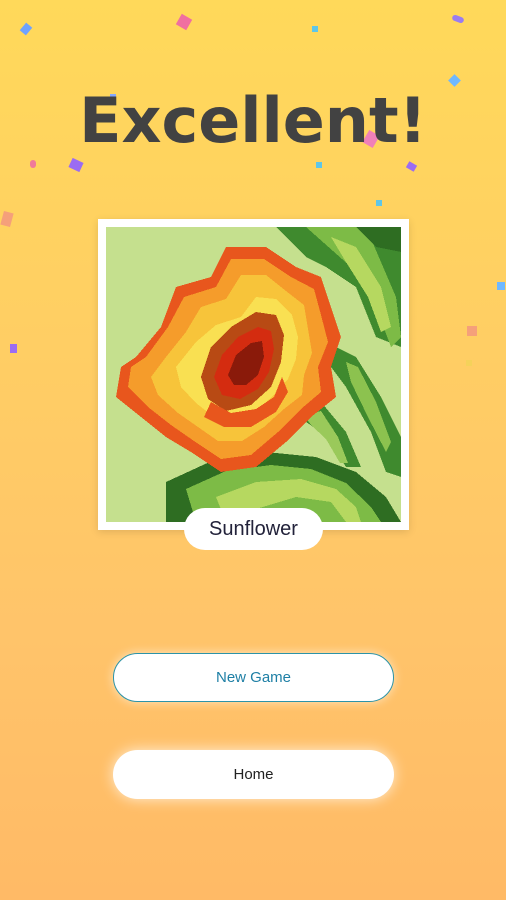  Describe the element at coordinates (253, 529) in the screenshot. I see `artwork-name-label: Sunflower` at that location.